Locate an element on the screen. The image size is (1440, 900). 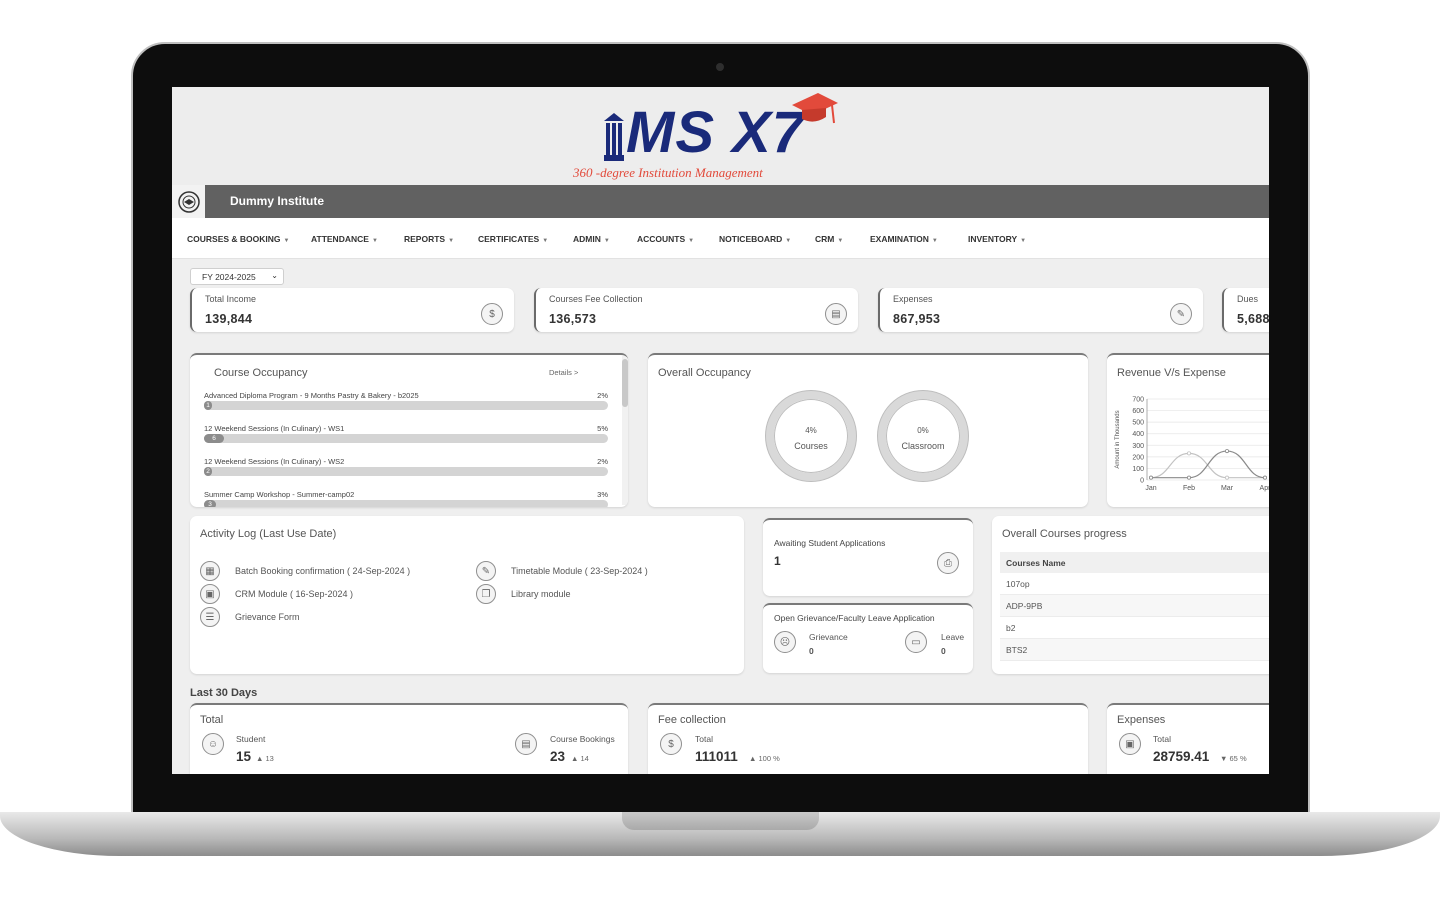
stat-value: 139,844 is located at coordinates (229, 319).